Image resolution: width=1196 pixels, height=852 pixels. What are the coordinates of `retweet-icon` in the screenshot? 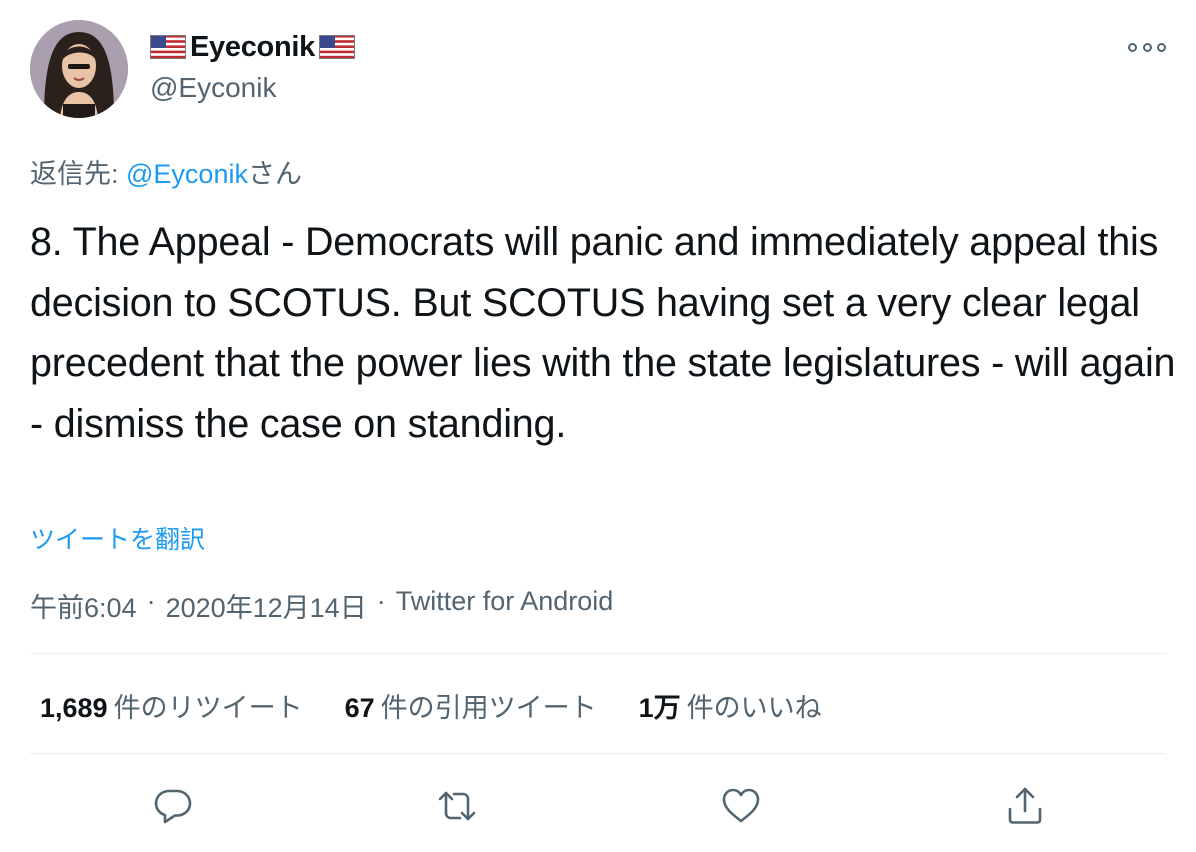 It's located at (457, 806).